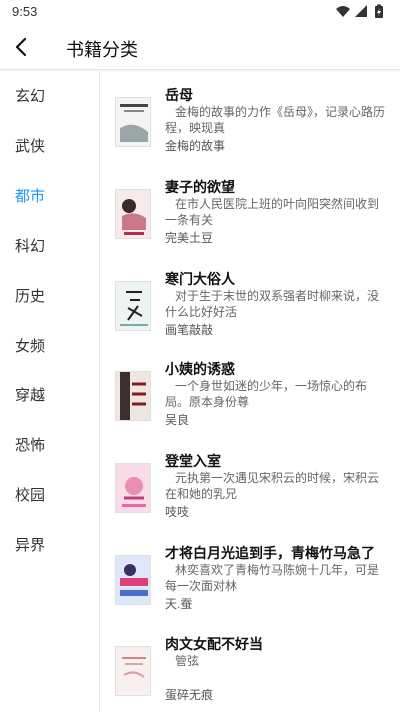 The image size is (400, 712). What do you see at coordinates (179, 604) in the screenshot?
I see `book-author: 天.蚕` at bounding box center [179, 604].